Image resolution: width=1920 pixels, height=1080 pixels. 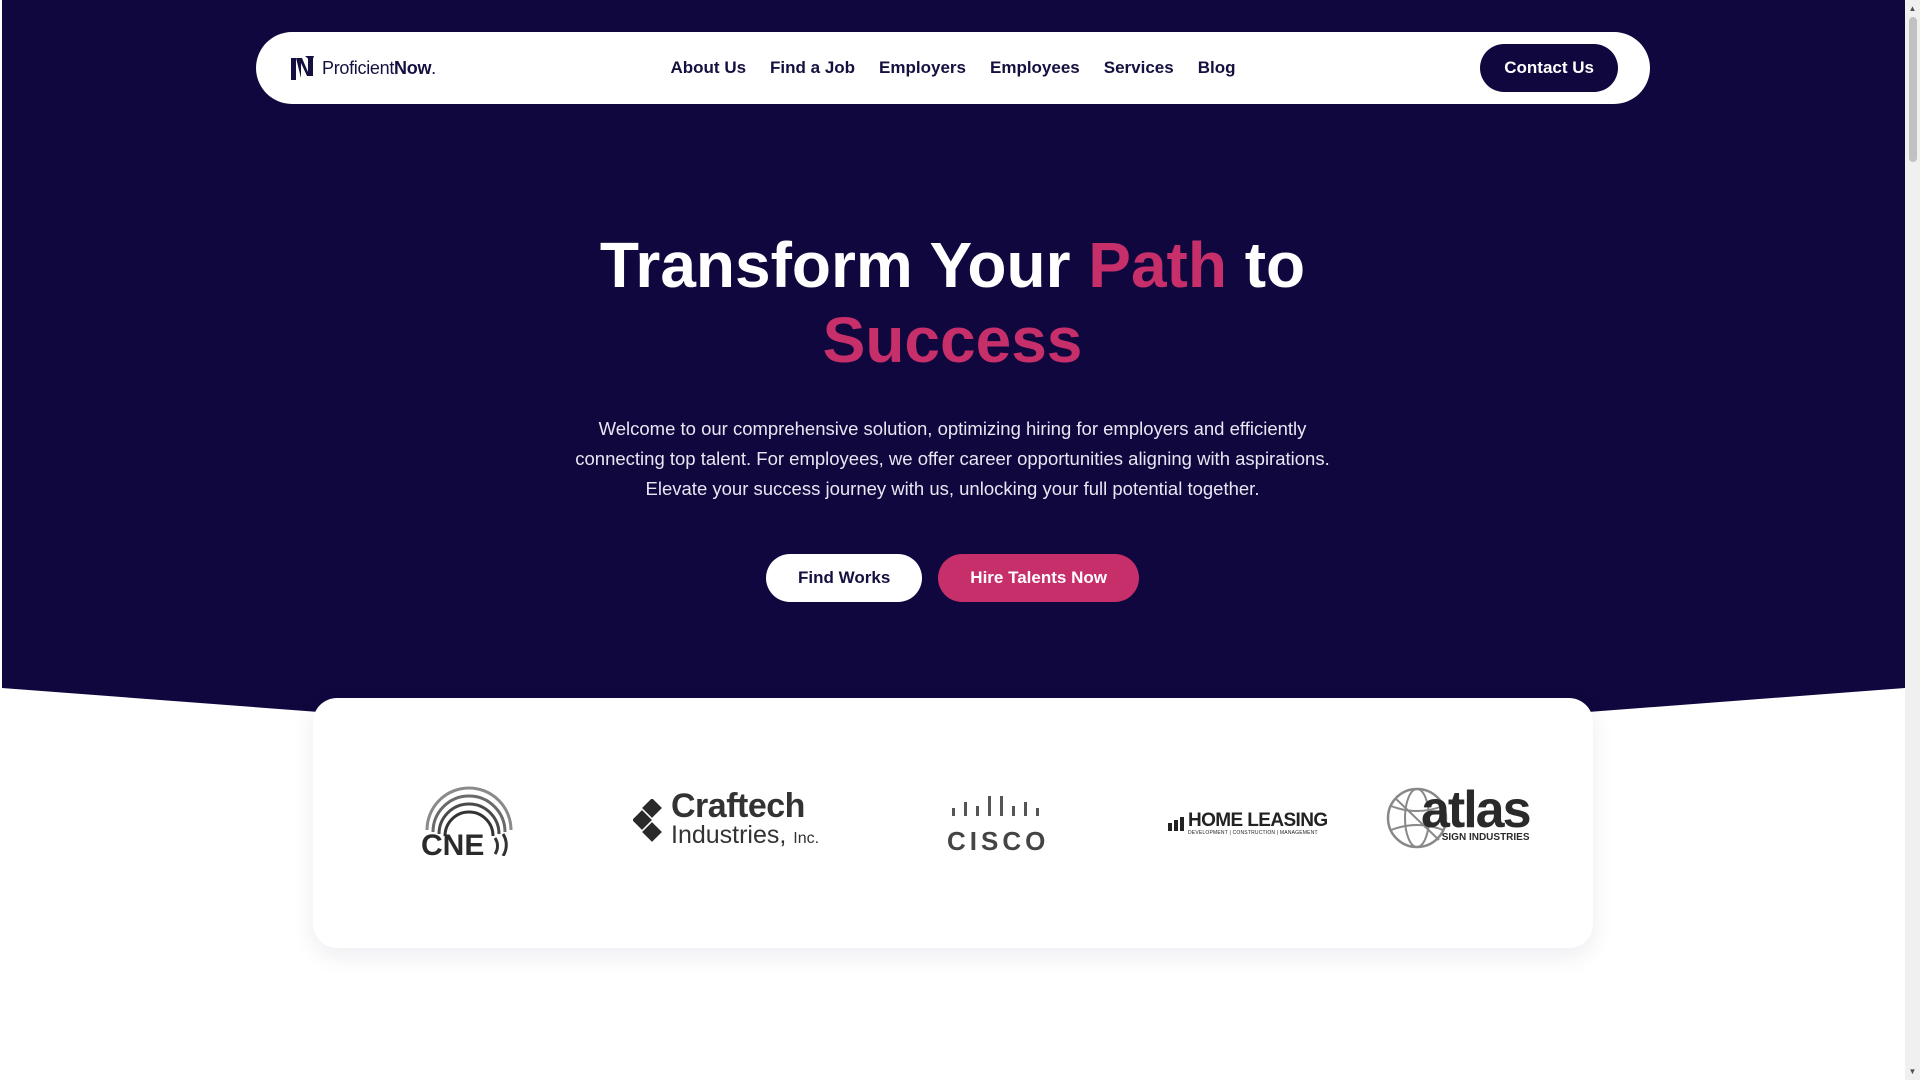 What do you see at coordinates (1176, 824) in the screenshot?
I see `home-leasing-bars-icon` at bounding box center [1176, 824].